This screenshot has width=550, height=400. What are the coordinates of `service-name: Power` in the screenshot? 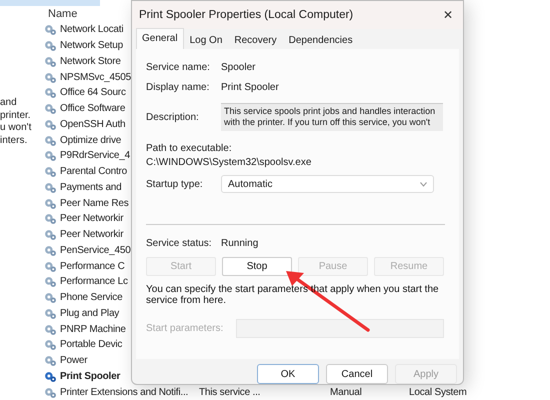 It's located at (74, 360).